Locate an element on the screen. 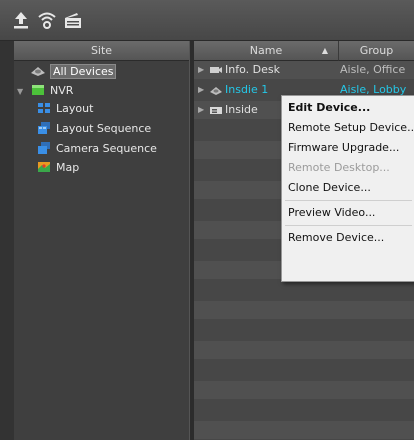 Image resolution: width=414 pixels, height=440 pixels. tree-item-label: Layout is located at coordinates (75, 108).